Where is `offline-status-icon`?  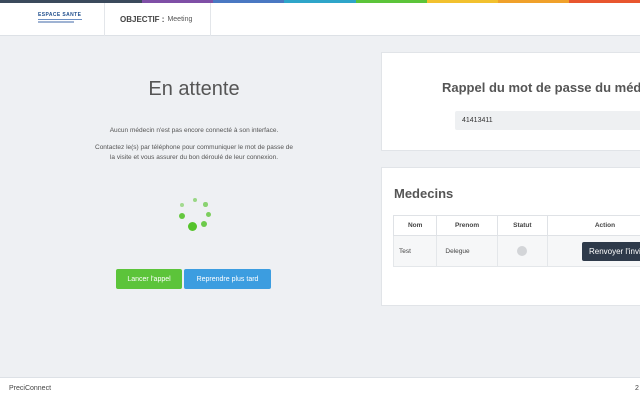
offline-status-icon is located at coordinates (522, 251).